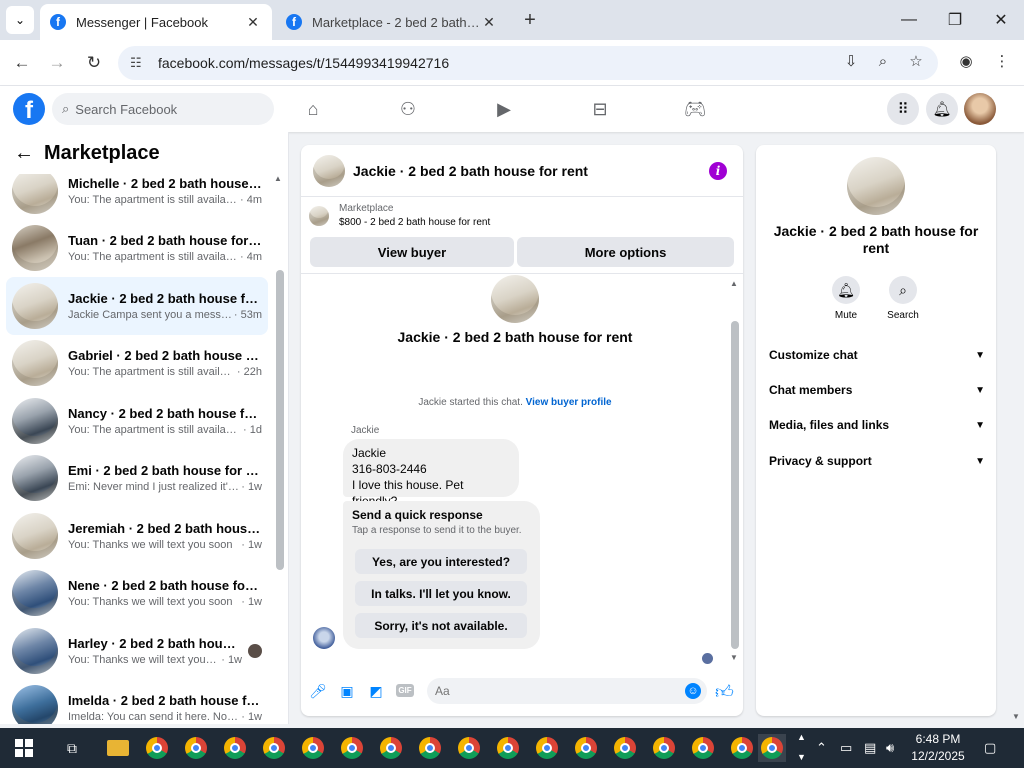 This screenshot has height=768, width=1024. Describe the element at coordinates (303, 63) in the screenshot. I see `url-text: facebook.com/messages/t/1544993419942716` at that location.